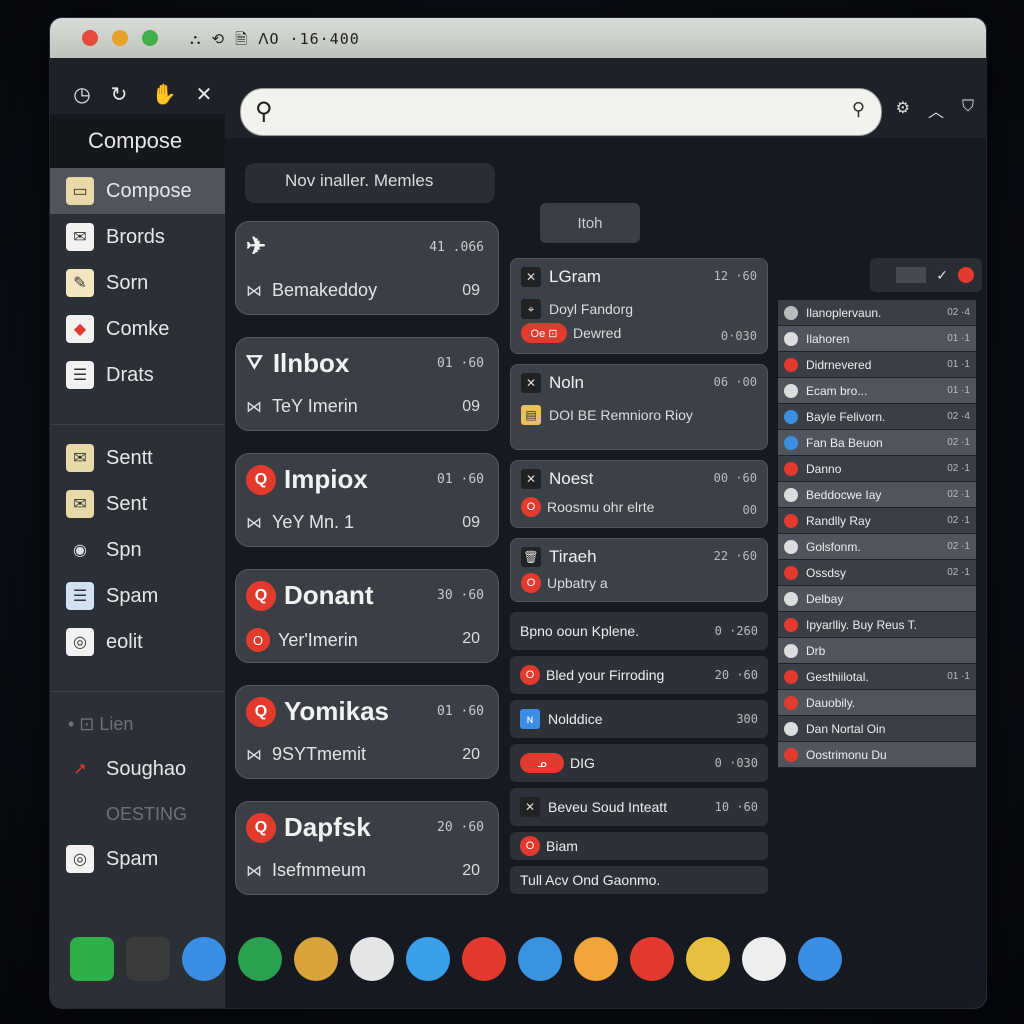 This screenshot has height=1024, width=1024. Describe the element at coordinates (137, 596) in the screenshot. I see `sidebar-item-spam: ☰ Spam` at that location.